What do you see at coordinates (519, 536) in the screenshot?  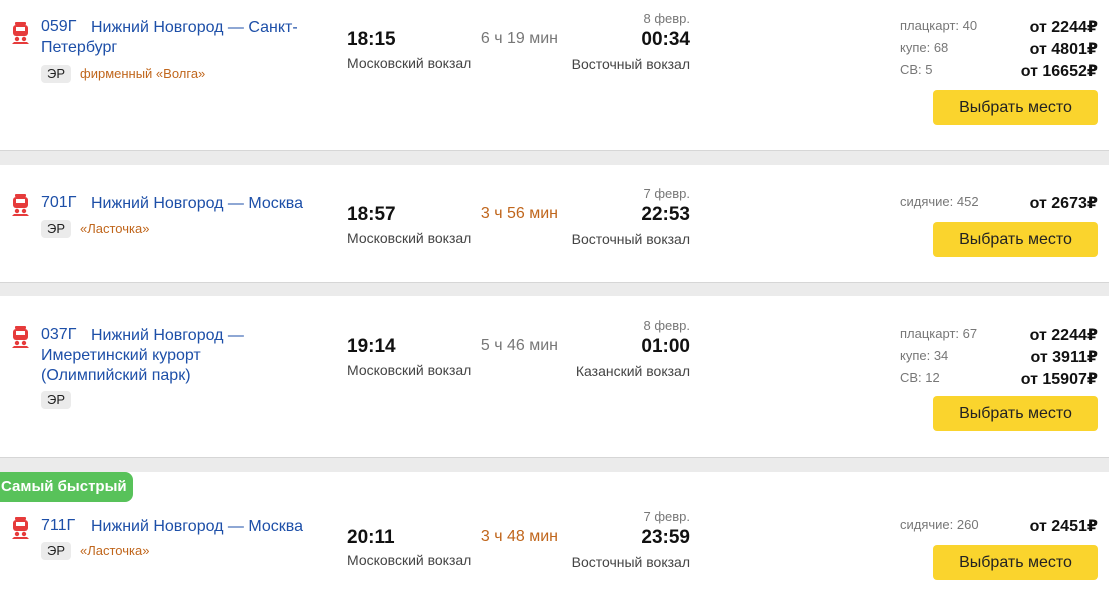 I see `duration: 3 ч 48 мин` at bounding box center [519, 536].